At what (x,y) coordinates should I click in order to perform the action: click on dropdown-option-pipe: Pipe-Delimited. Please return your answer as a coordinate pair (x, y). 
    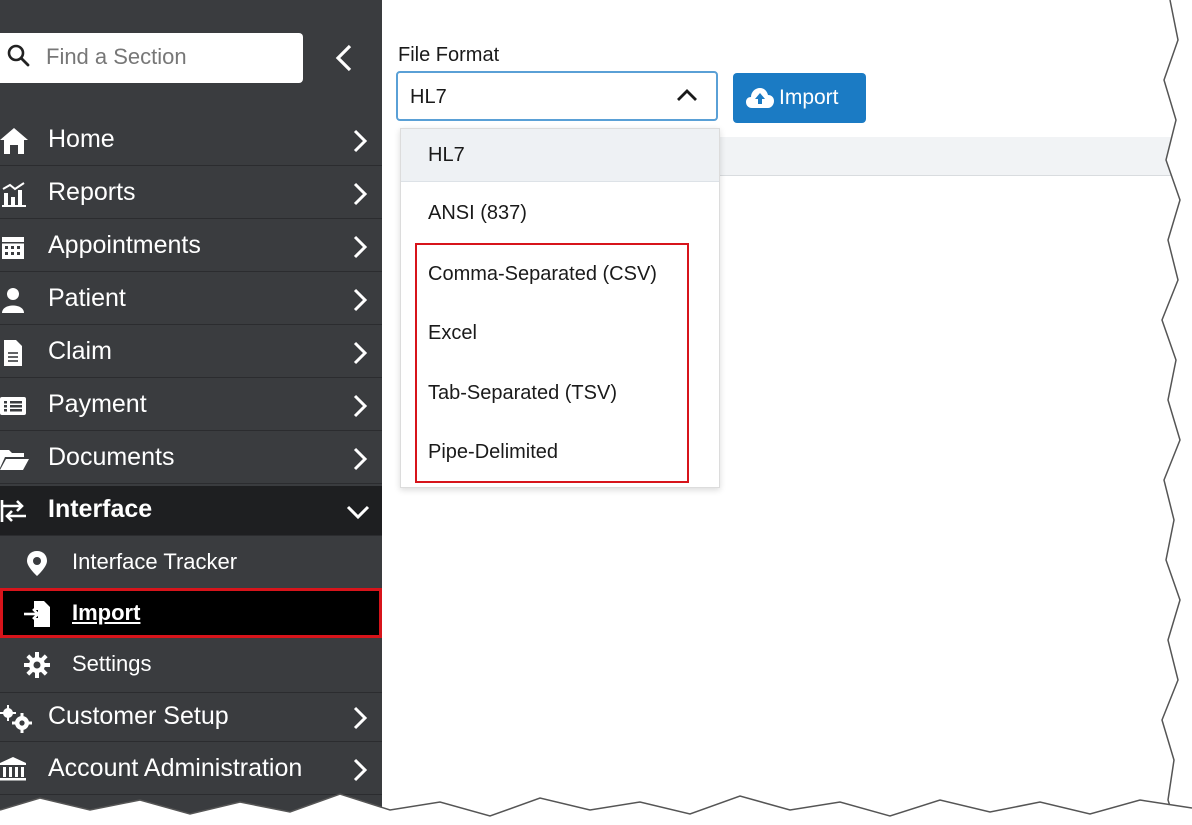
    Looking at the image, I should click on (560, 452).